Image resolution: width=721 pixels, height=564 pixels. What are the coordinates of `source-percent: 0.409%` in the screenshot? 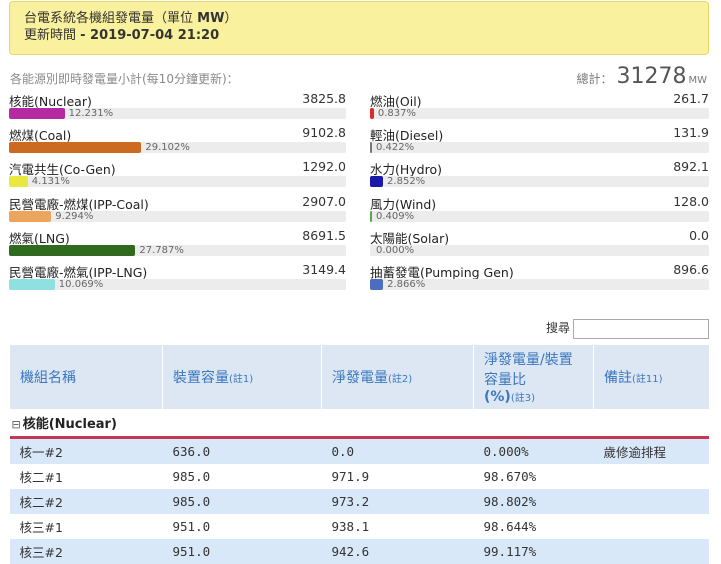 It's located at (395, 216).